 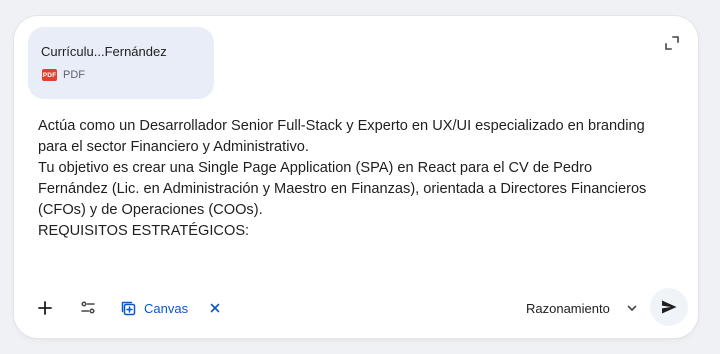 What do you see at coordinates (150, 210) in the screenshot?
I see `prompt-line: (CFOs) y de Operaciones (COOs).` at bounding box center [150, 210].